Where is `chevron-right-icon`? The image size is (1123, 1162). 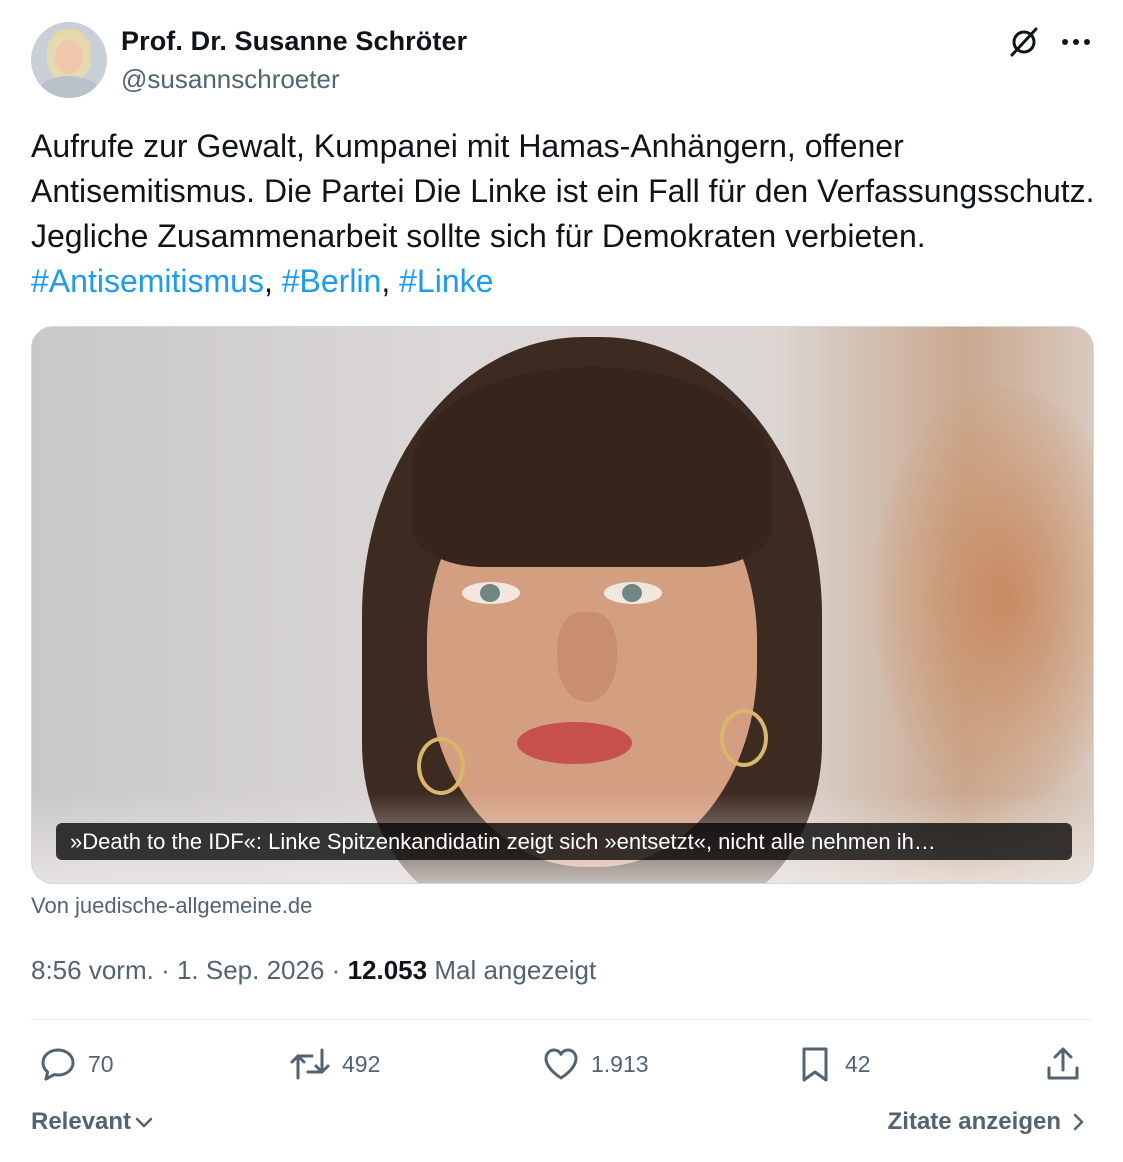 chevron-right-icon is located at coordinates (1078, 1122).